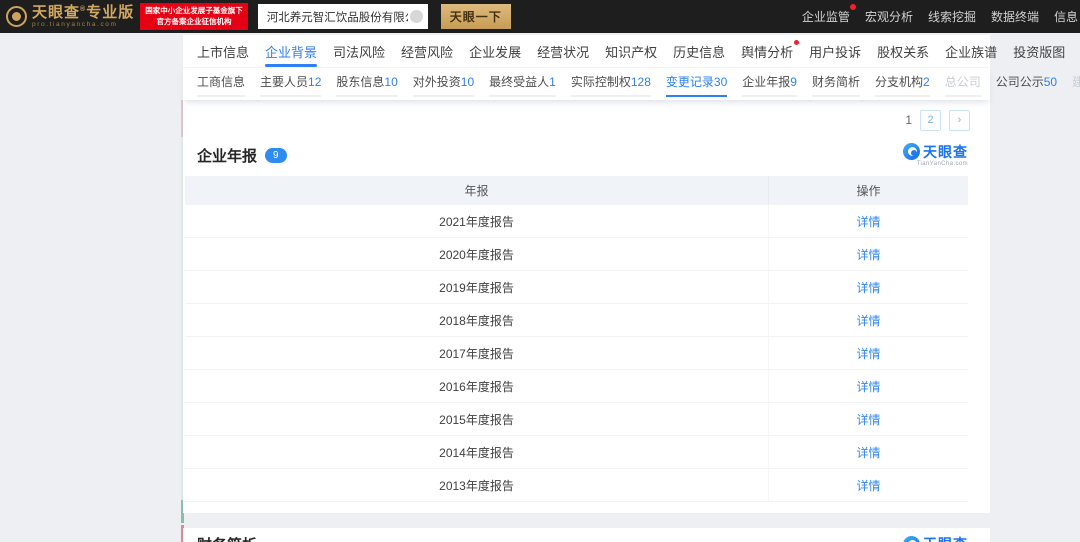 The height and width of the screenshot is (542, 1080). Describe the element at coordinates (476, 190) in the screenshot. I see `column-header-report: 年报` at that location.